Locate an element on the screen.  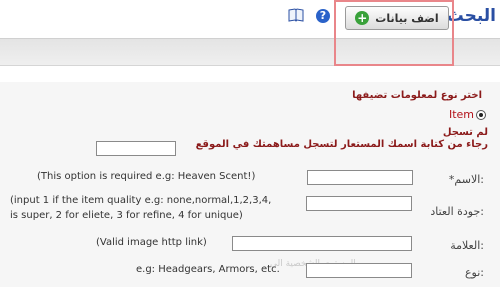
type-option-item: Item is located at coordinates (467, 114).